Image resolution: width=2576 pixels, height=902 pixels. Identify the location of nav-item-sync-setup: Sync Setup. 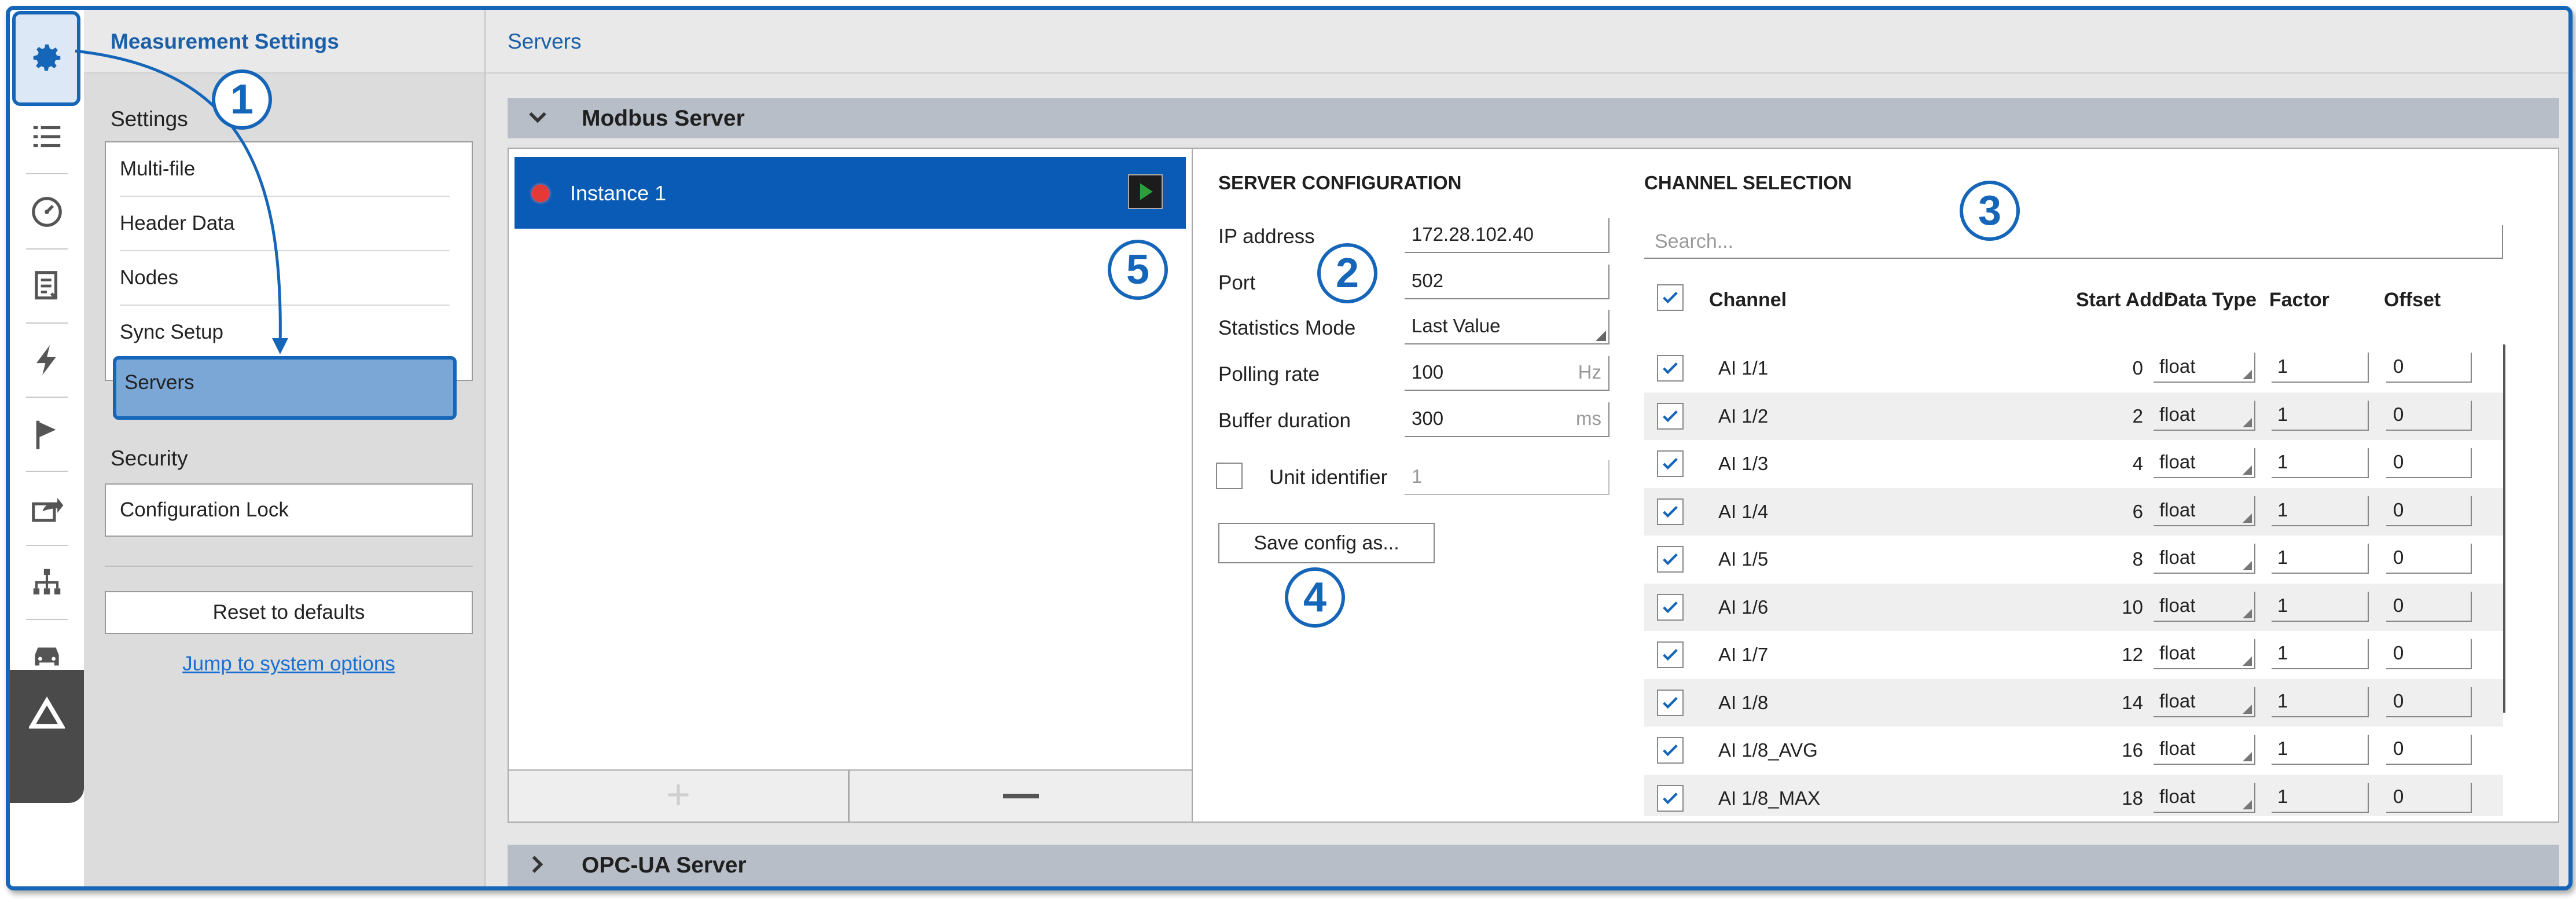
(285, 333).